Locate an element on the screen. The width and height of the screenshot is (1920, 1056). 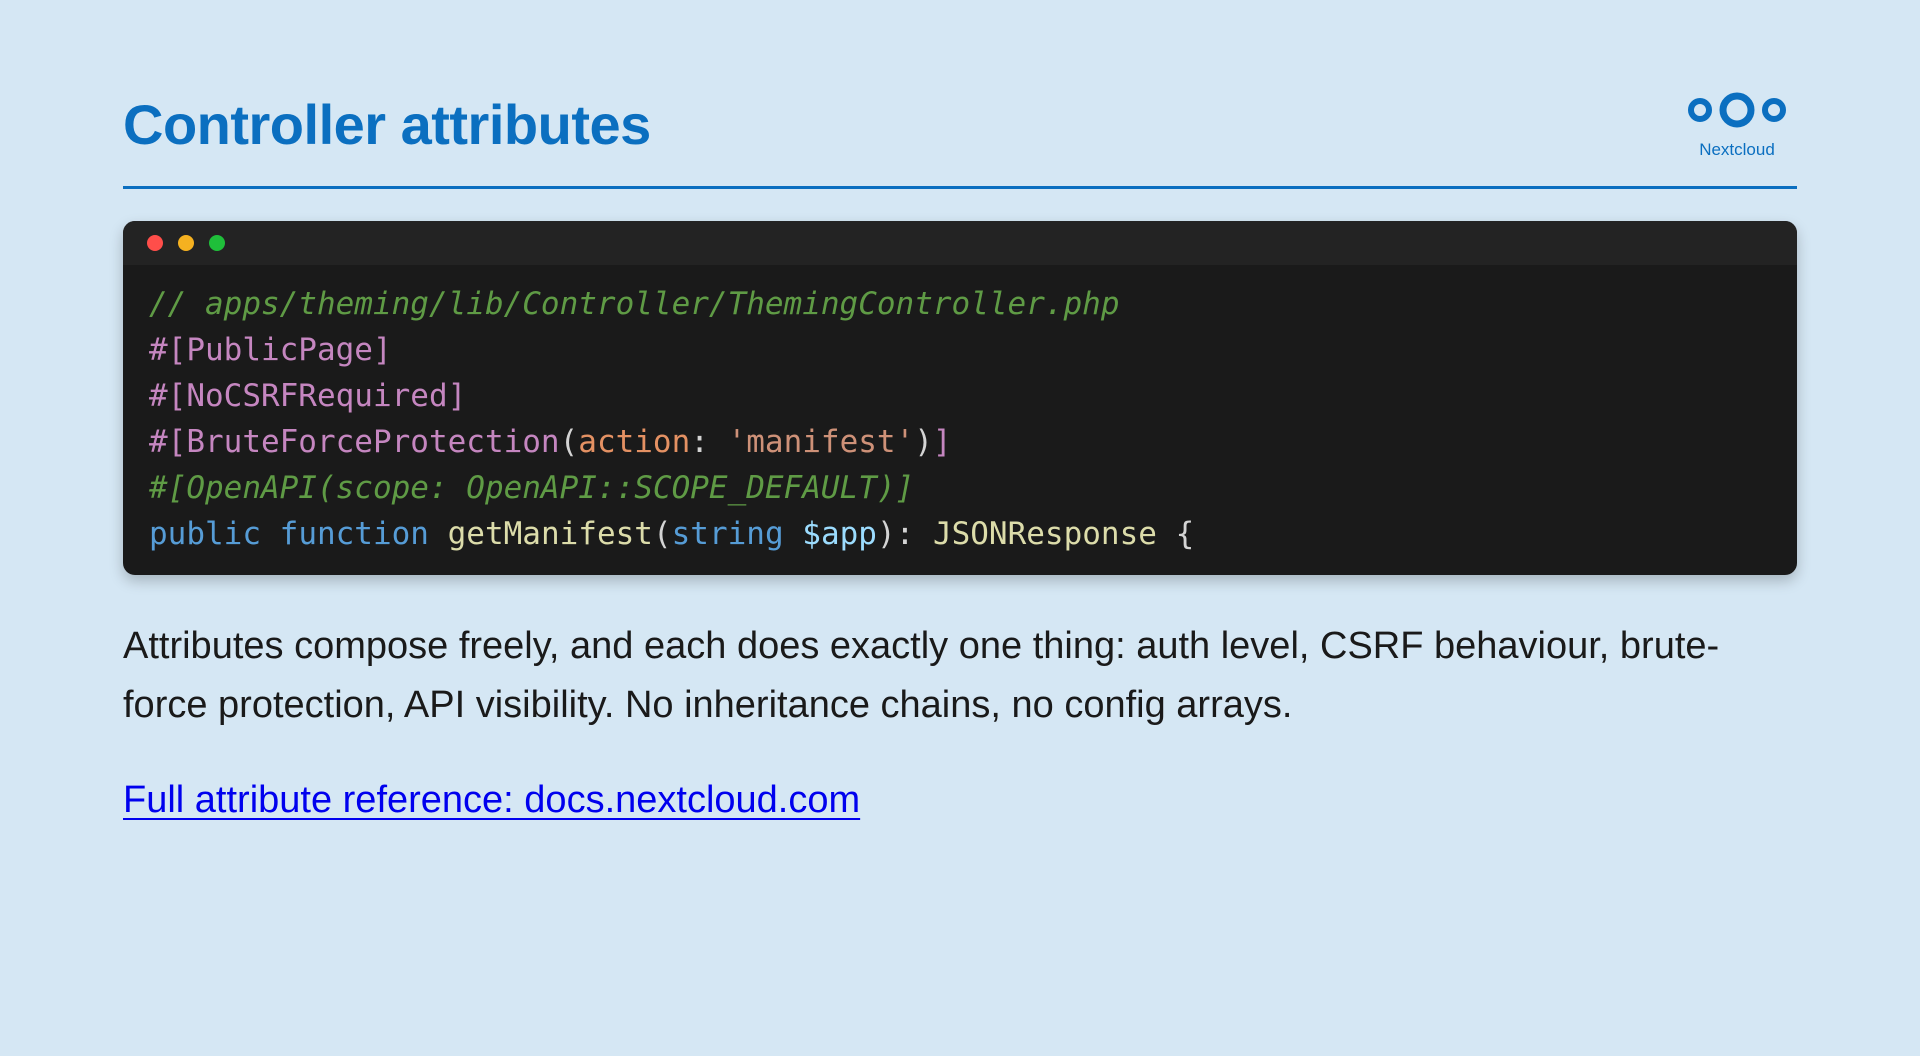
code-attribute: #[NoCSRFRequired] is located at coordinates (308, 396).